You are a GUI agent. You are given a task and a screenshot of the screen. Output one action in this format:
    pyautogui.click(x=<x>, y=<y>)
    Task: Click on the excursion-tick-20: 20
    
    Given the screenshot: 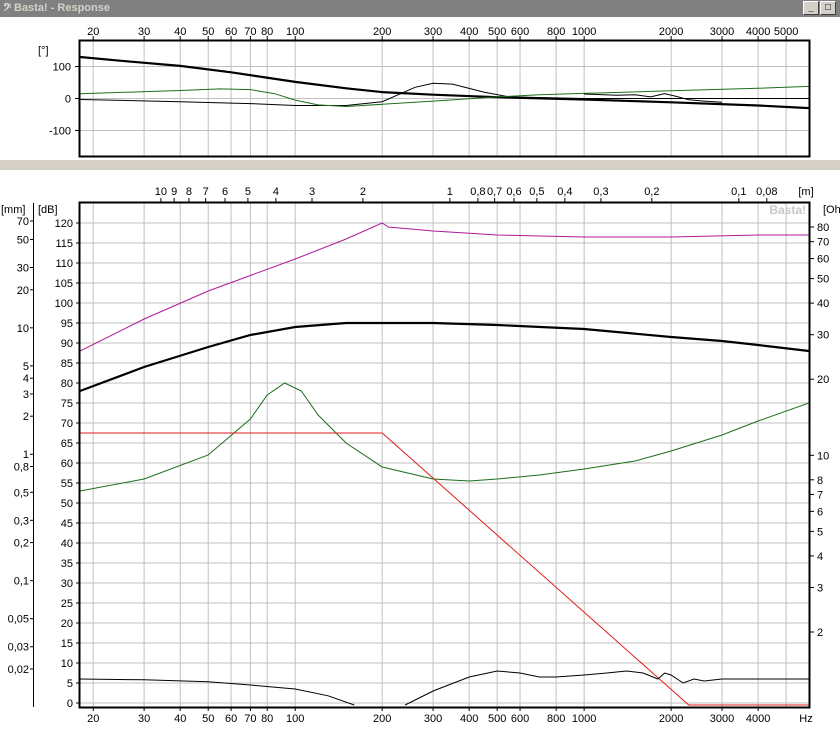 What is the action you would take?
    pyautogui.click(x=23, y=291)
    